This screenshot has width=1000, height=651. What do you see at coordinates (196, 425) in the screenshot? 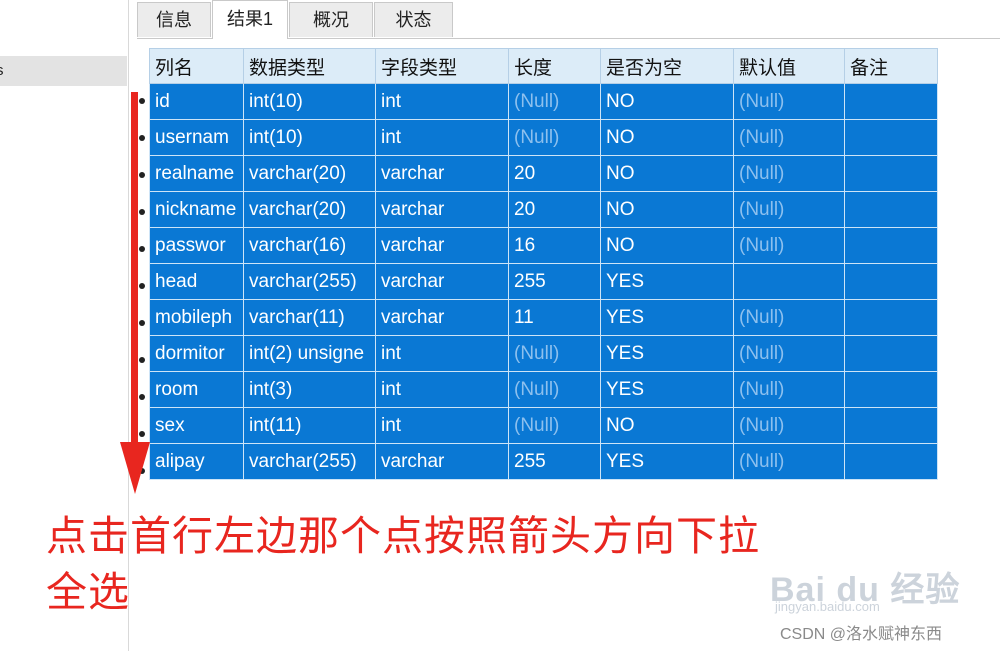
I see `cell-column-name: sex` at bounding box center [196, 425].